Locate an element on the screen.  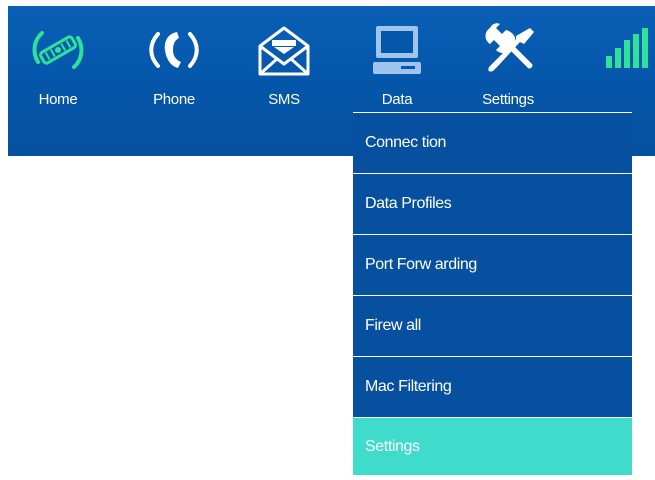
menu-item-firewall: Firew all is located at coordinates (492, 326).